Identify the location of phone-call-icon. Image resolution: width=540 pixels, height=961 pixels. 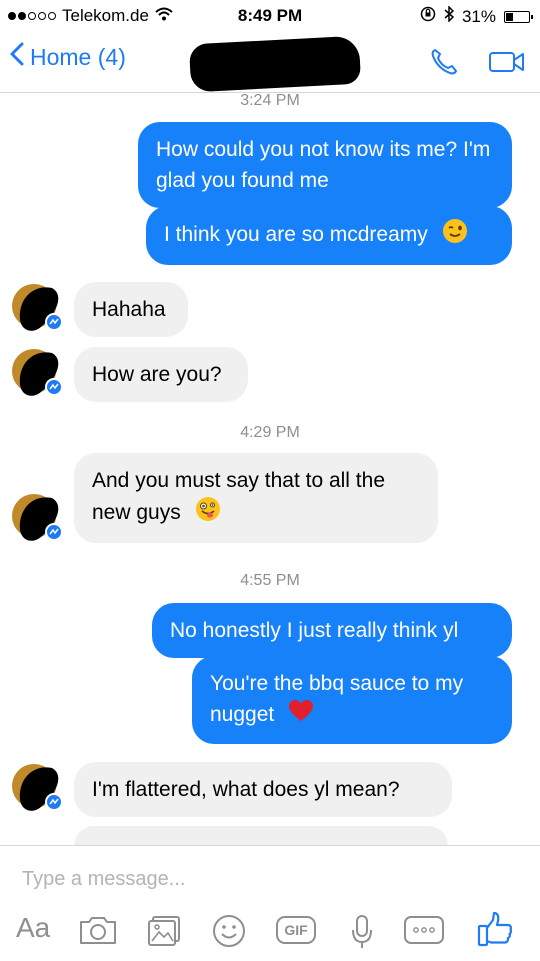
(444, 64).